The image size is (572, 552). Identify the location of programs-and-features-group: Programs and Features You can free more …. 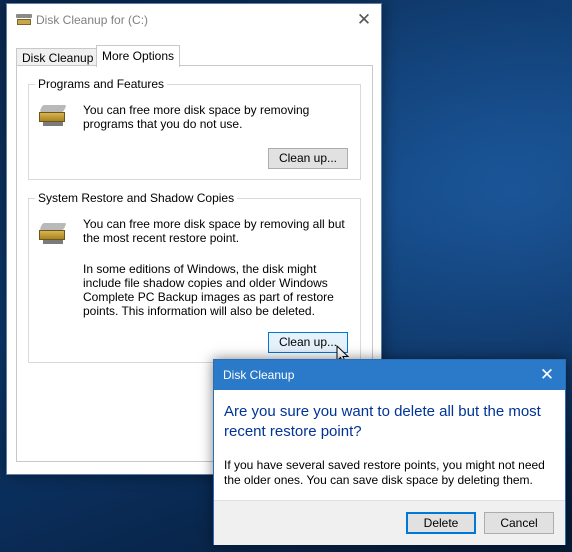
(194, 128).